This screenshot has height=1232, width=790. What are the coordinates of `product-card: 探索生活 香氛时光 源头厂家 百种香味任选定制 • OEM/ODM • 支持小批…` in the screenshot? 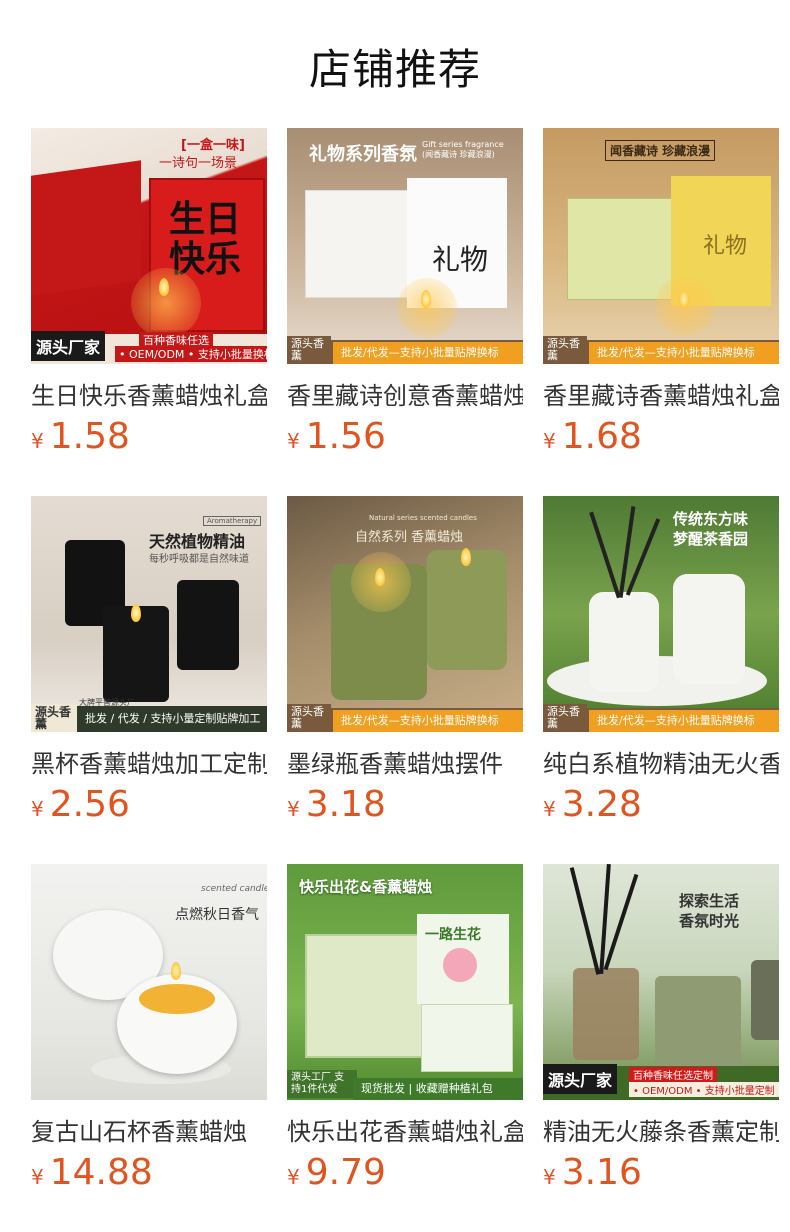 It's located at (661, 1028).